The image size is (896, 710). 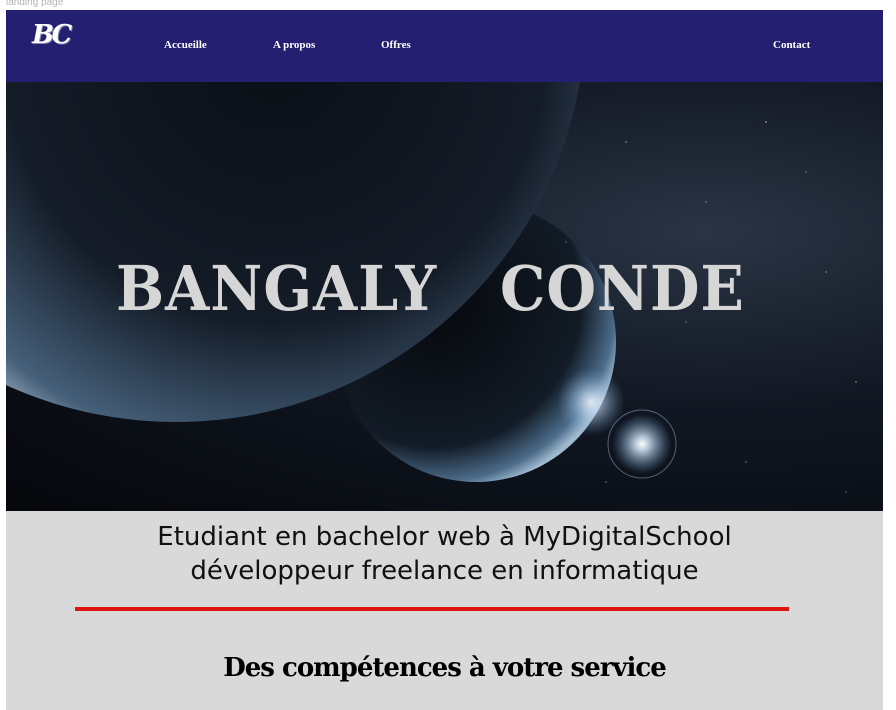 I want to click on nav-item-a-propos: A propos, so click(x=294, y=45).